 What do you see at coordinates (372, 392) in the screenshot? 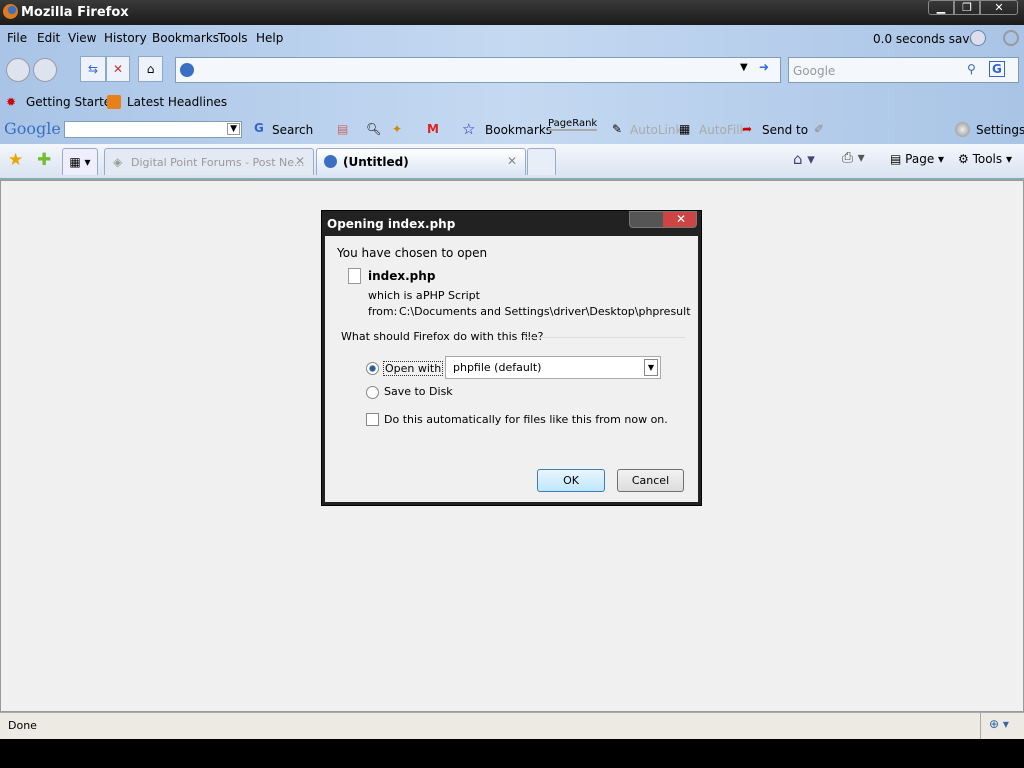
I see `save-to-disk-radio` at bounding box center [372, 392].